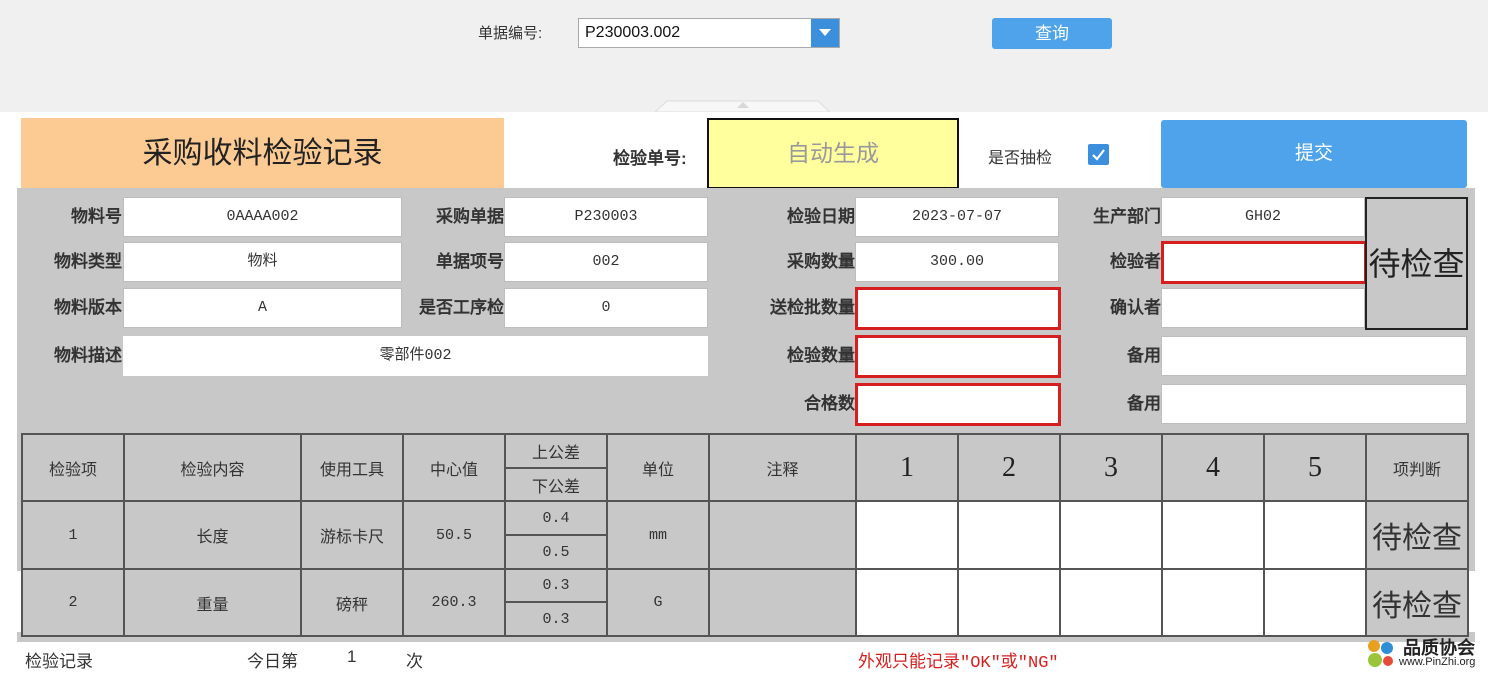  What do you see at coordinates (1111, 467) in the screenshot?
I see `col-sample-3: 3` at bounding box center [1111, 467].